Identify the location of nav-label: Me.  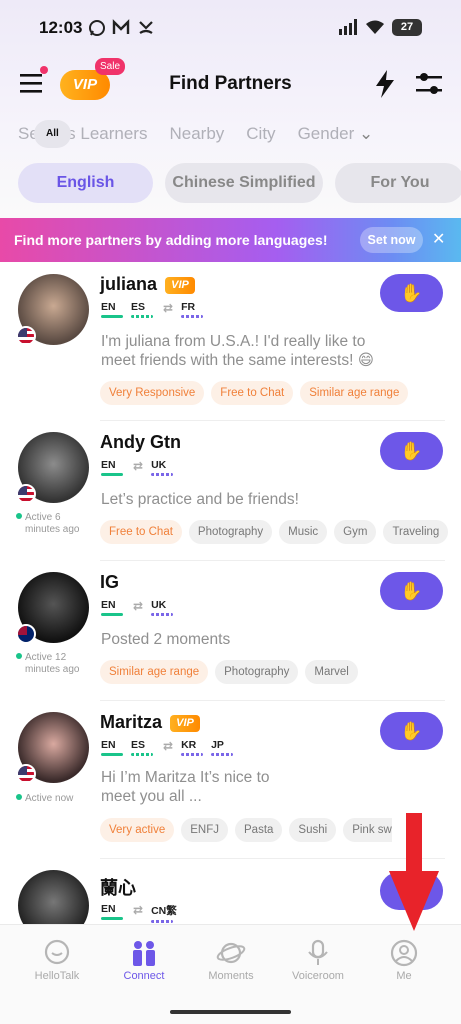
(404, 976).